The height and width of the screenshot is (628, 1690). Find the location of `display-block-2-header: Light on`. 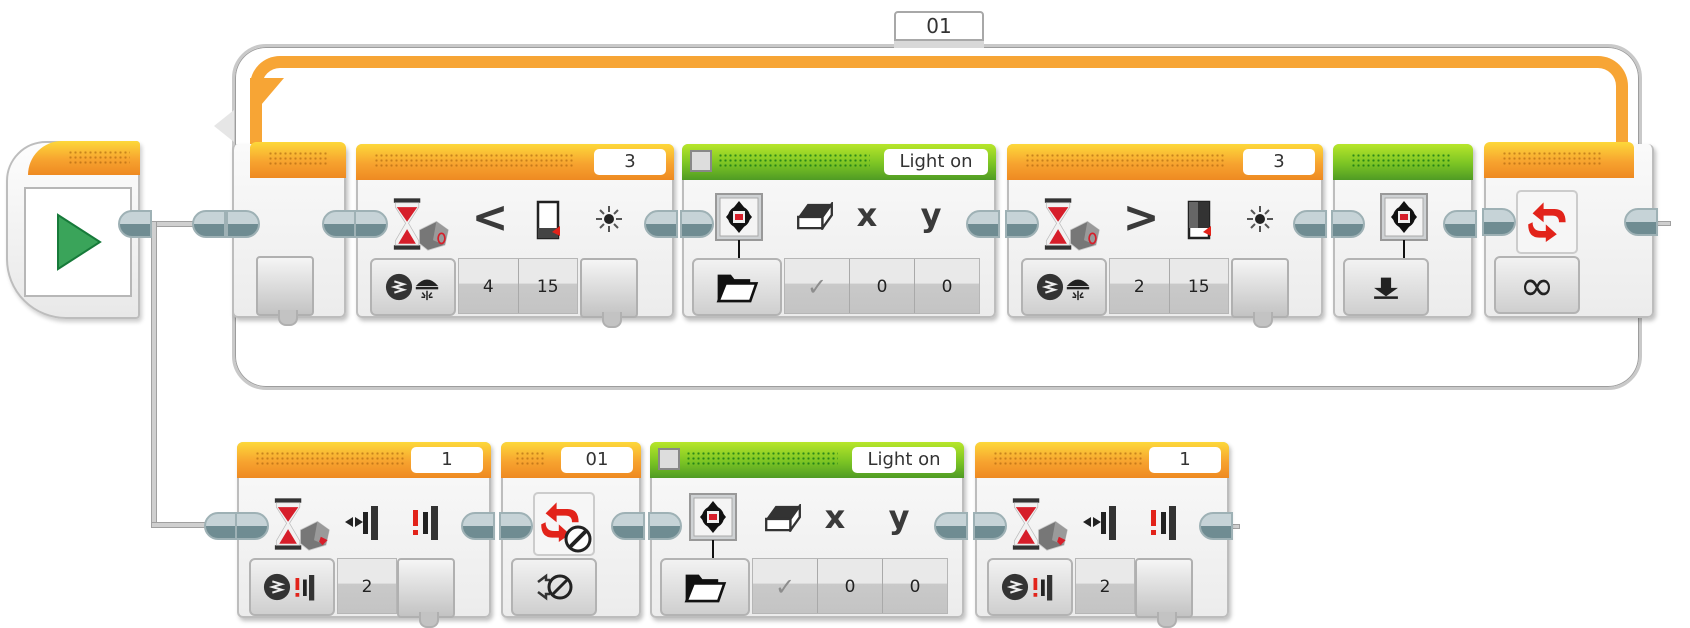

display-block-2-header: Light on is located at coordinates (807, 460).